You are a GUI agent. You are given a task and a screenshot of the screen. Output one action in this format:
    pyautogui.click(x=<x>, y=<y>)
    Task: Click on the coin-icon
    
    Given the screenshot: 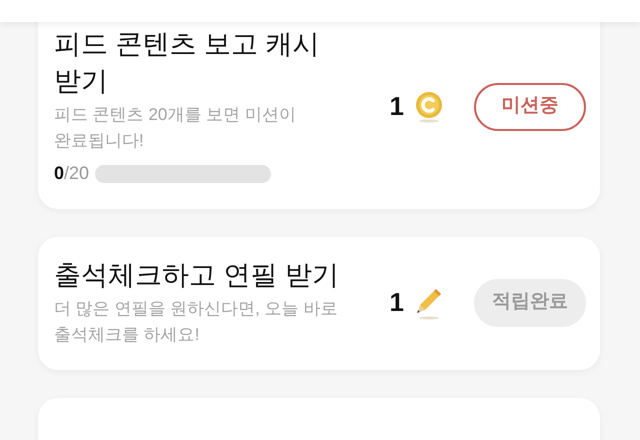 What is the action you would take?
    pyautogui.click(x=429, y=106)
    